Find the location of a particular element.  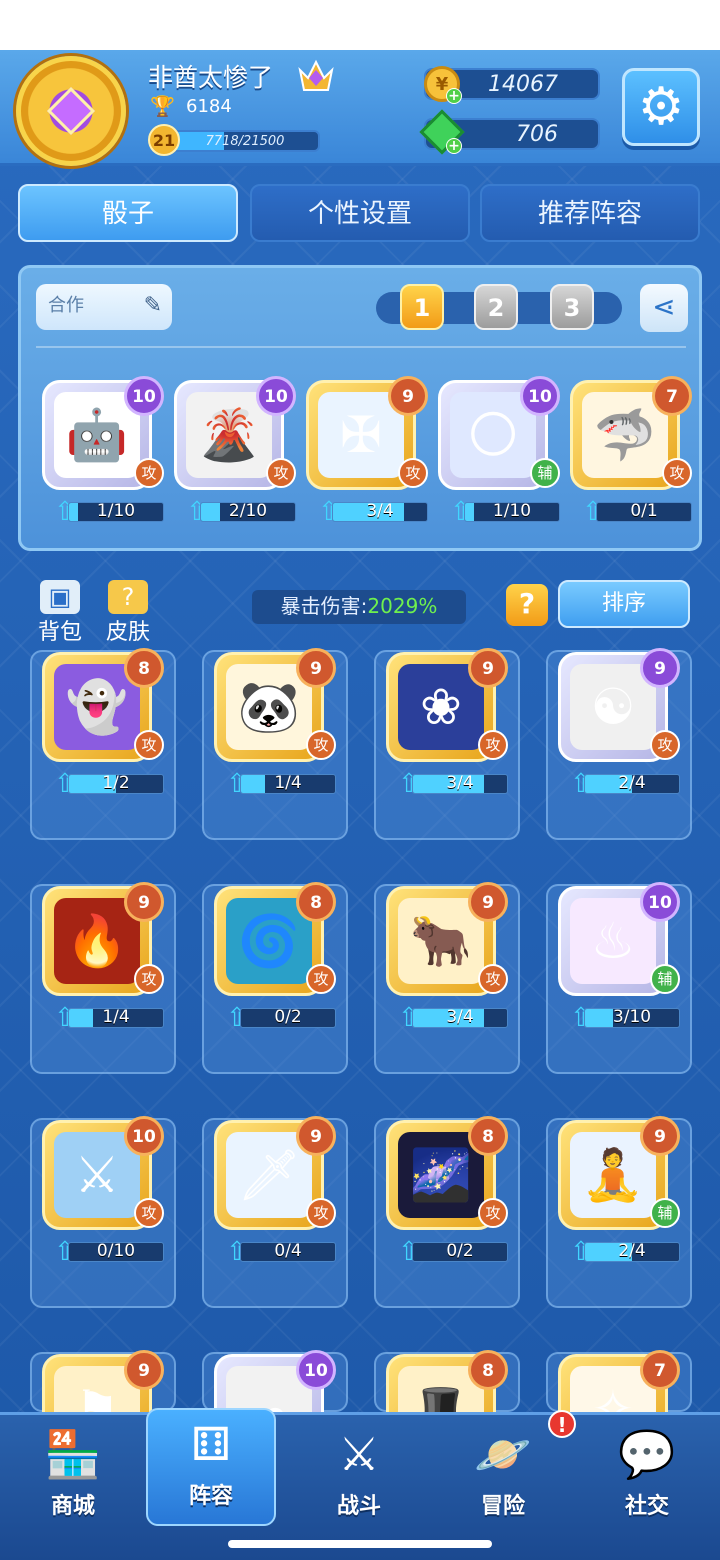

settings-button: ⚙ is located at coordinates (661, 107).